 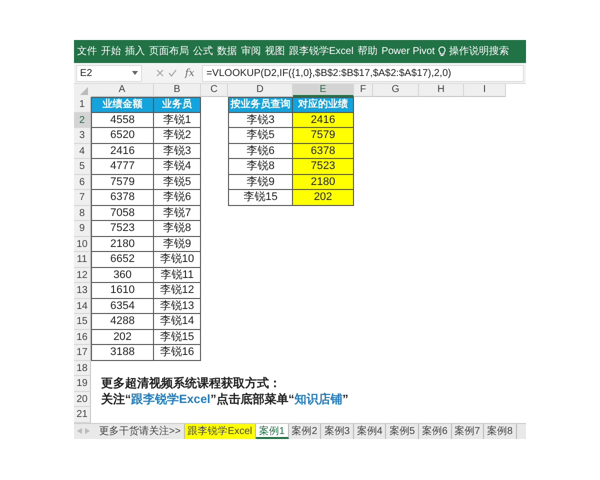 What do you see at coordinates (305, 431) in the screenshot?
I see `sheet-tab: 案例2` at bounding box center [305, 431].